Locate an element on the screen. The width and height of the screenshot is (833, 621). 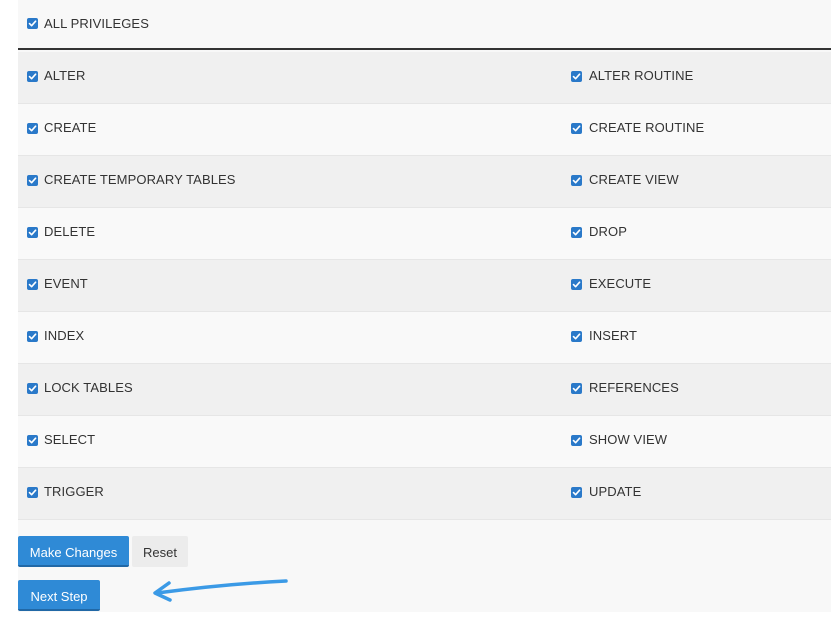
privilege-label: REFERENCES is located at coordinates (634, 388).